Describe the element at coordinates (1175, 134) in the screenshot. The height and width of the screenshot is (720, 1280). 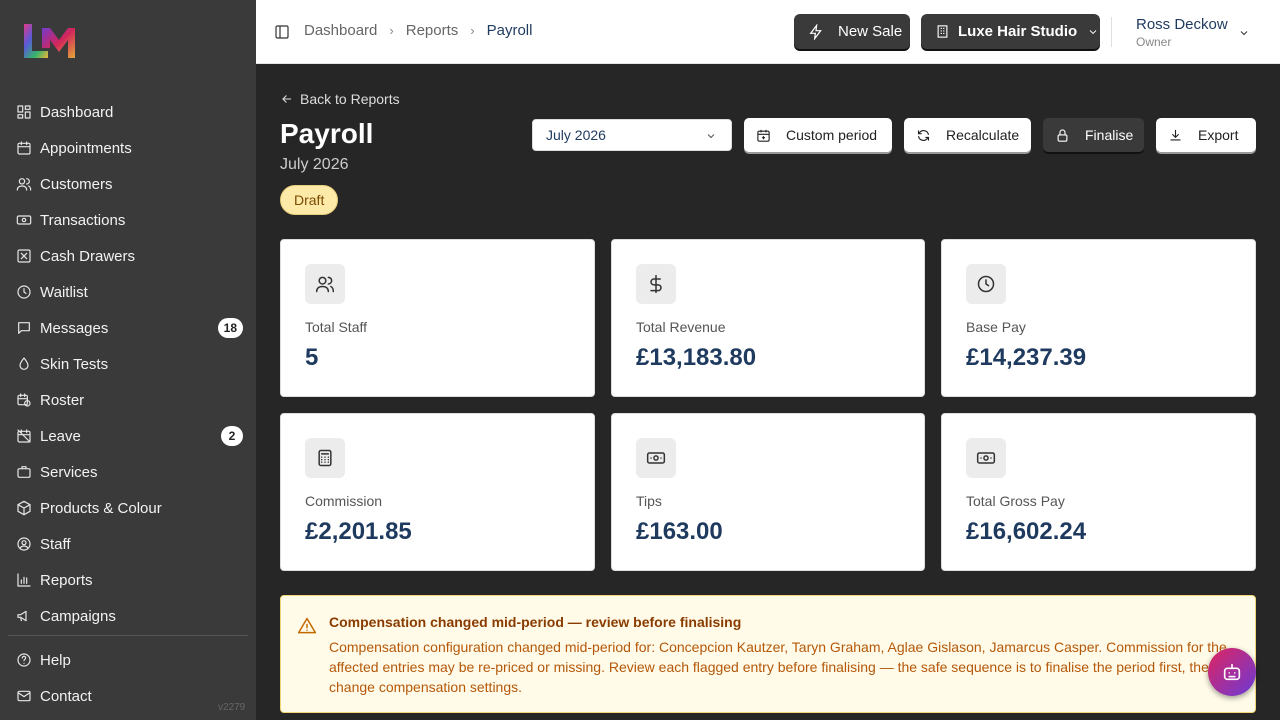
I see `download-icon` at that location.